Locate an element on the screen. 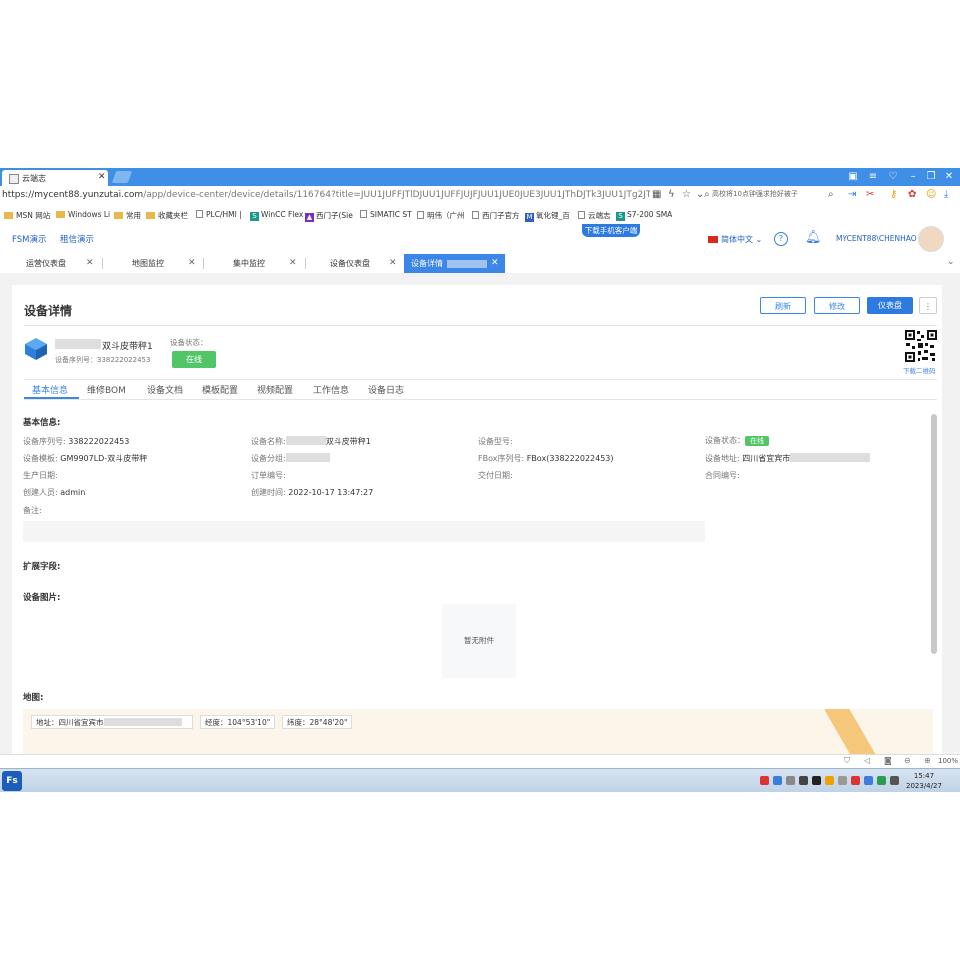 This screenshot has width=960, height=960. qr-icon: ▦ is located at coordinates (656, 194).